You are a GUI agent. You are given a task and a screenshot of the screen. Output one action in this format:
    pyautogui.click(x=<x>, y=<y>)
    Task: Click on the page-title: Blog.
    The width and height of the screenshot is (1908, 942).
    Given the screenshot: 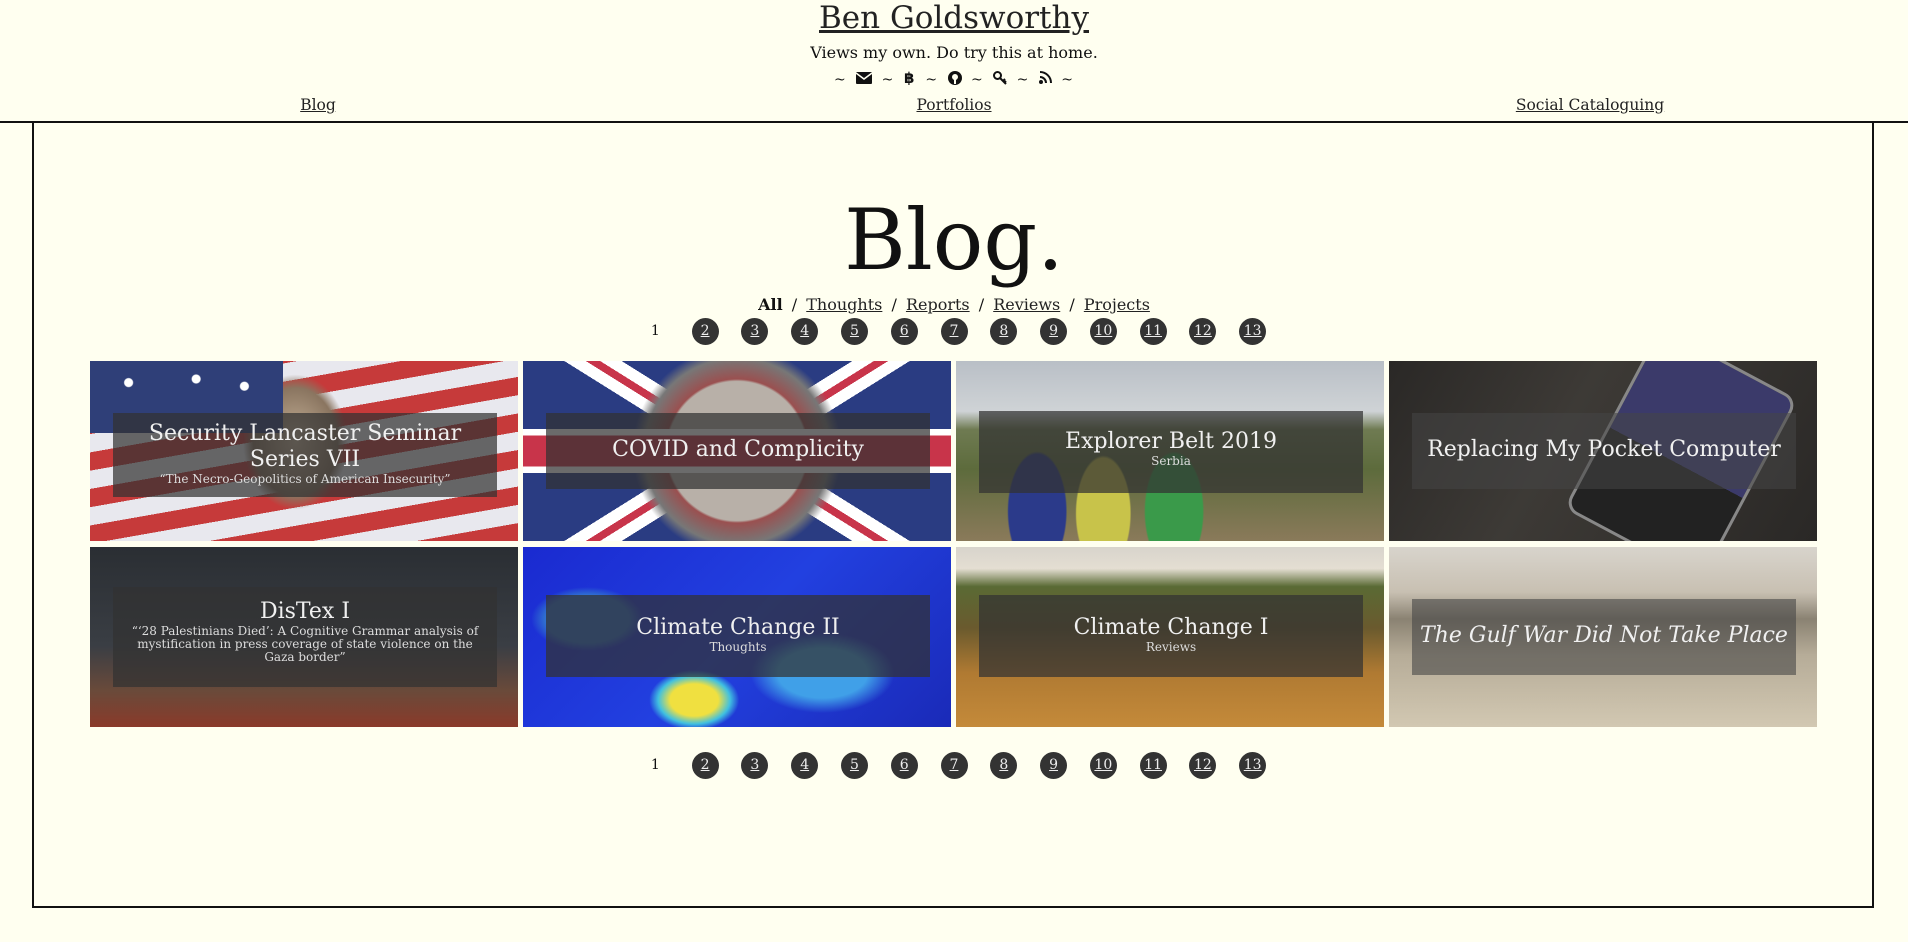 What is the action you would take?
    pyautogui.click(x=954, y=240)
    